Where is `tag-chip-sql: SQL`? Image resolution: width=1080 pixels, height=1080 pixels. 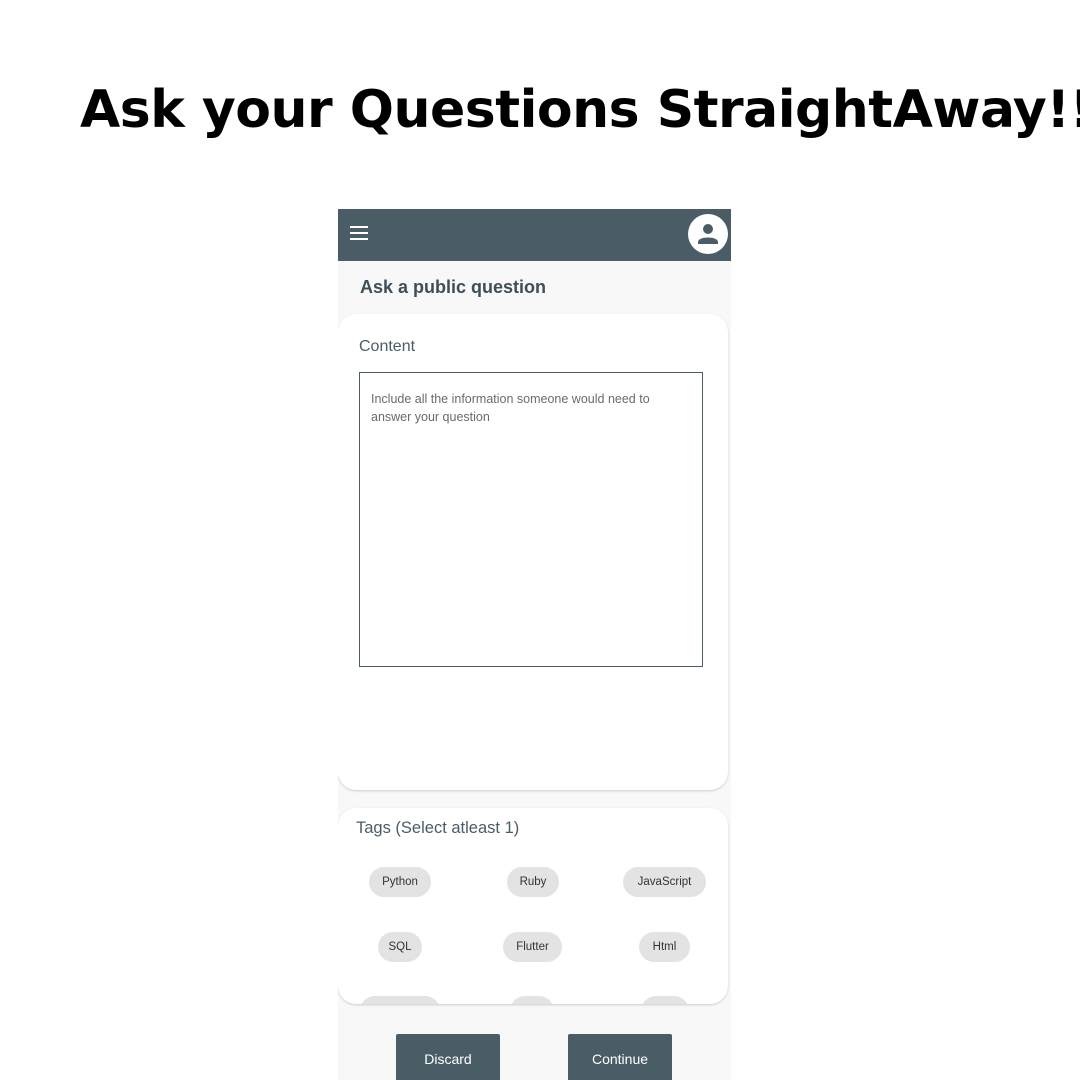
tag-chip-sql: SQL is located at coordinates (400, 947).